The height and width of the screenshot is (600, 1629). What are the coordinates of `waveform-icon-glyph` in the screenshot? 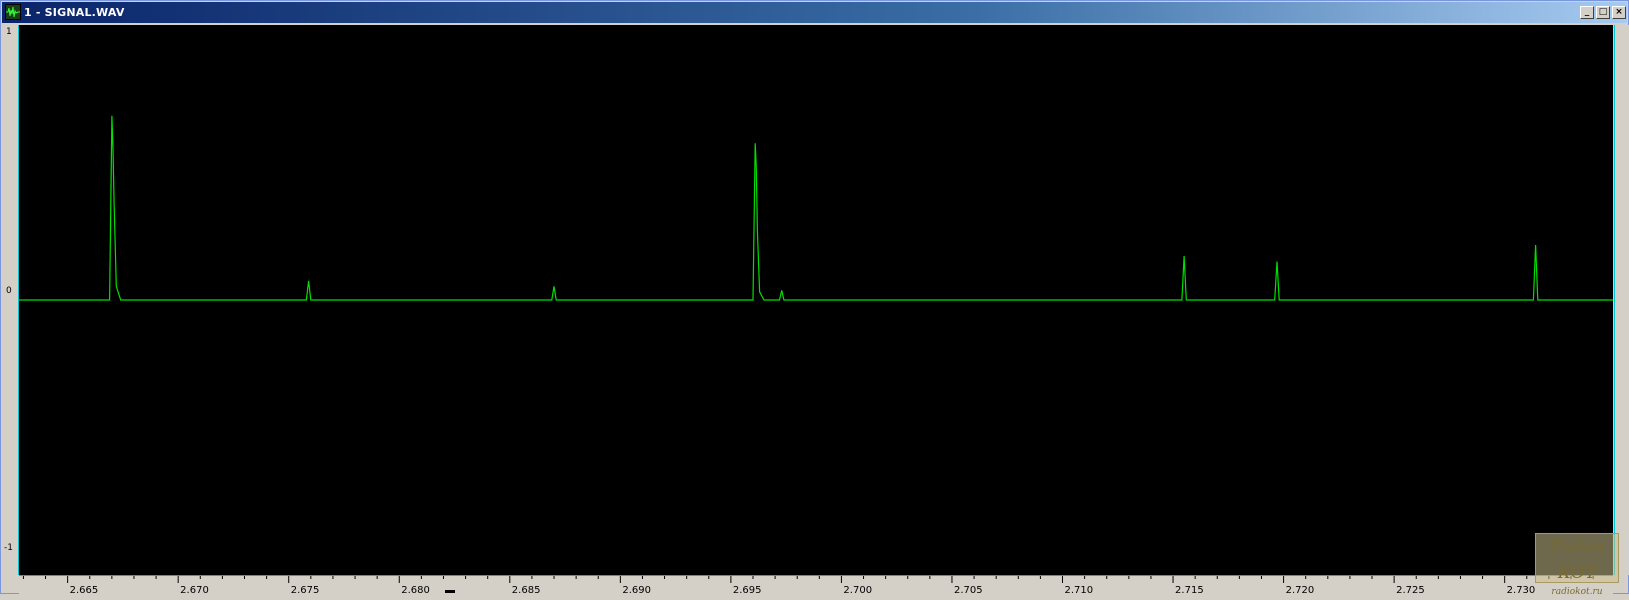 It's located at (13, 12).